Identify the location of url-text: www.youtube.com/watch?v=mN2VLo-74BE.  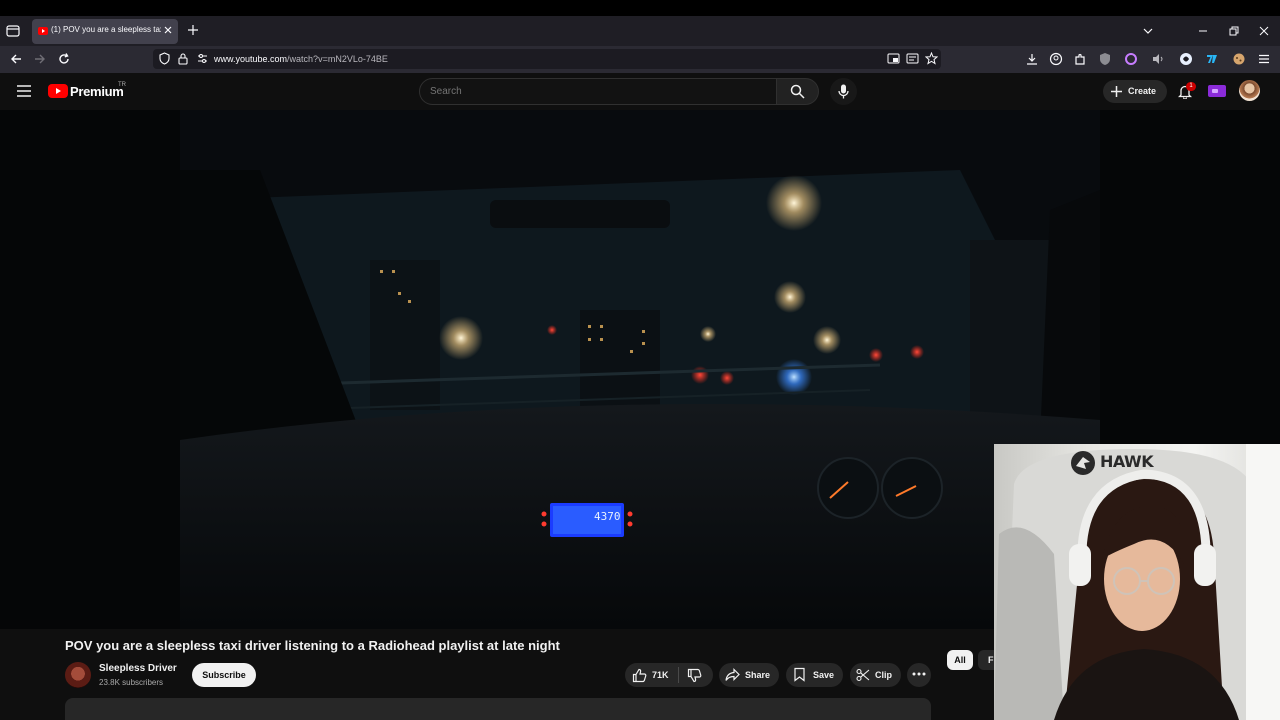
(301, 59).